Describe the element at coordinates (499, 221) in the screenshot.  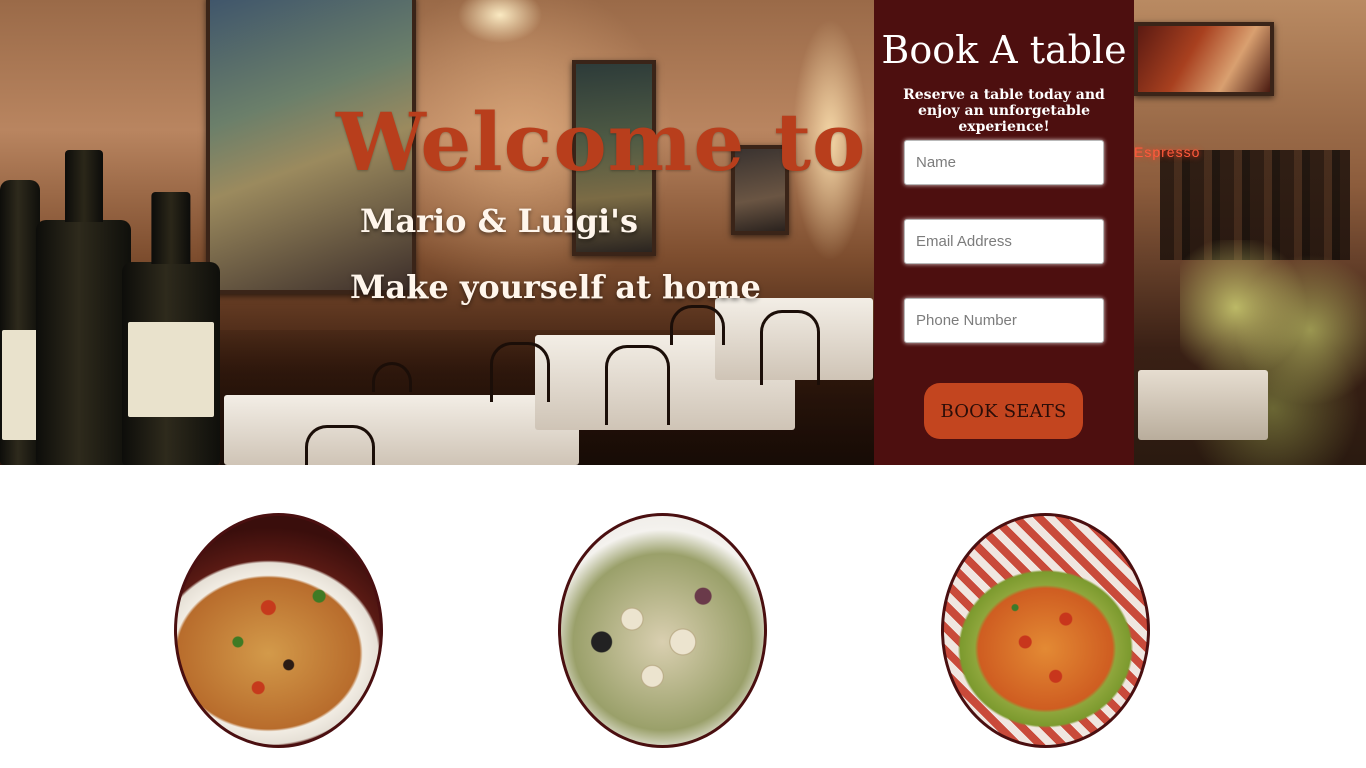
I see `restaurant-name: Mario & Luigi's` at that location.